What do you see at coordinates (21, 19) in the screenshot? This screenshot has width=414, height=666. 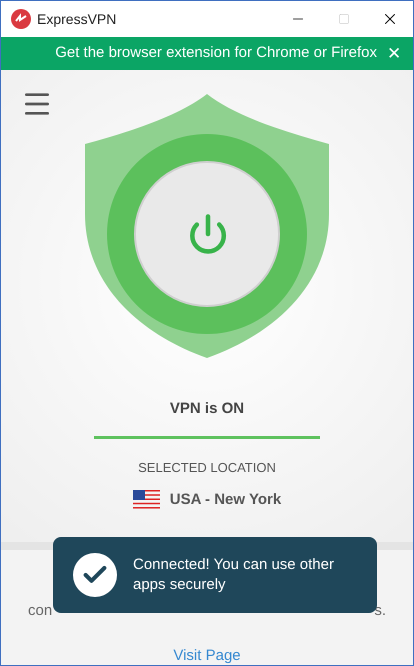 I see `logo-icon` at bounding box center [21, 19].